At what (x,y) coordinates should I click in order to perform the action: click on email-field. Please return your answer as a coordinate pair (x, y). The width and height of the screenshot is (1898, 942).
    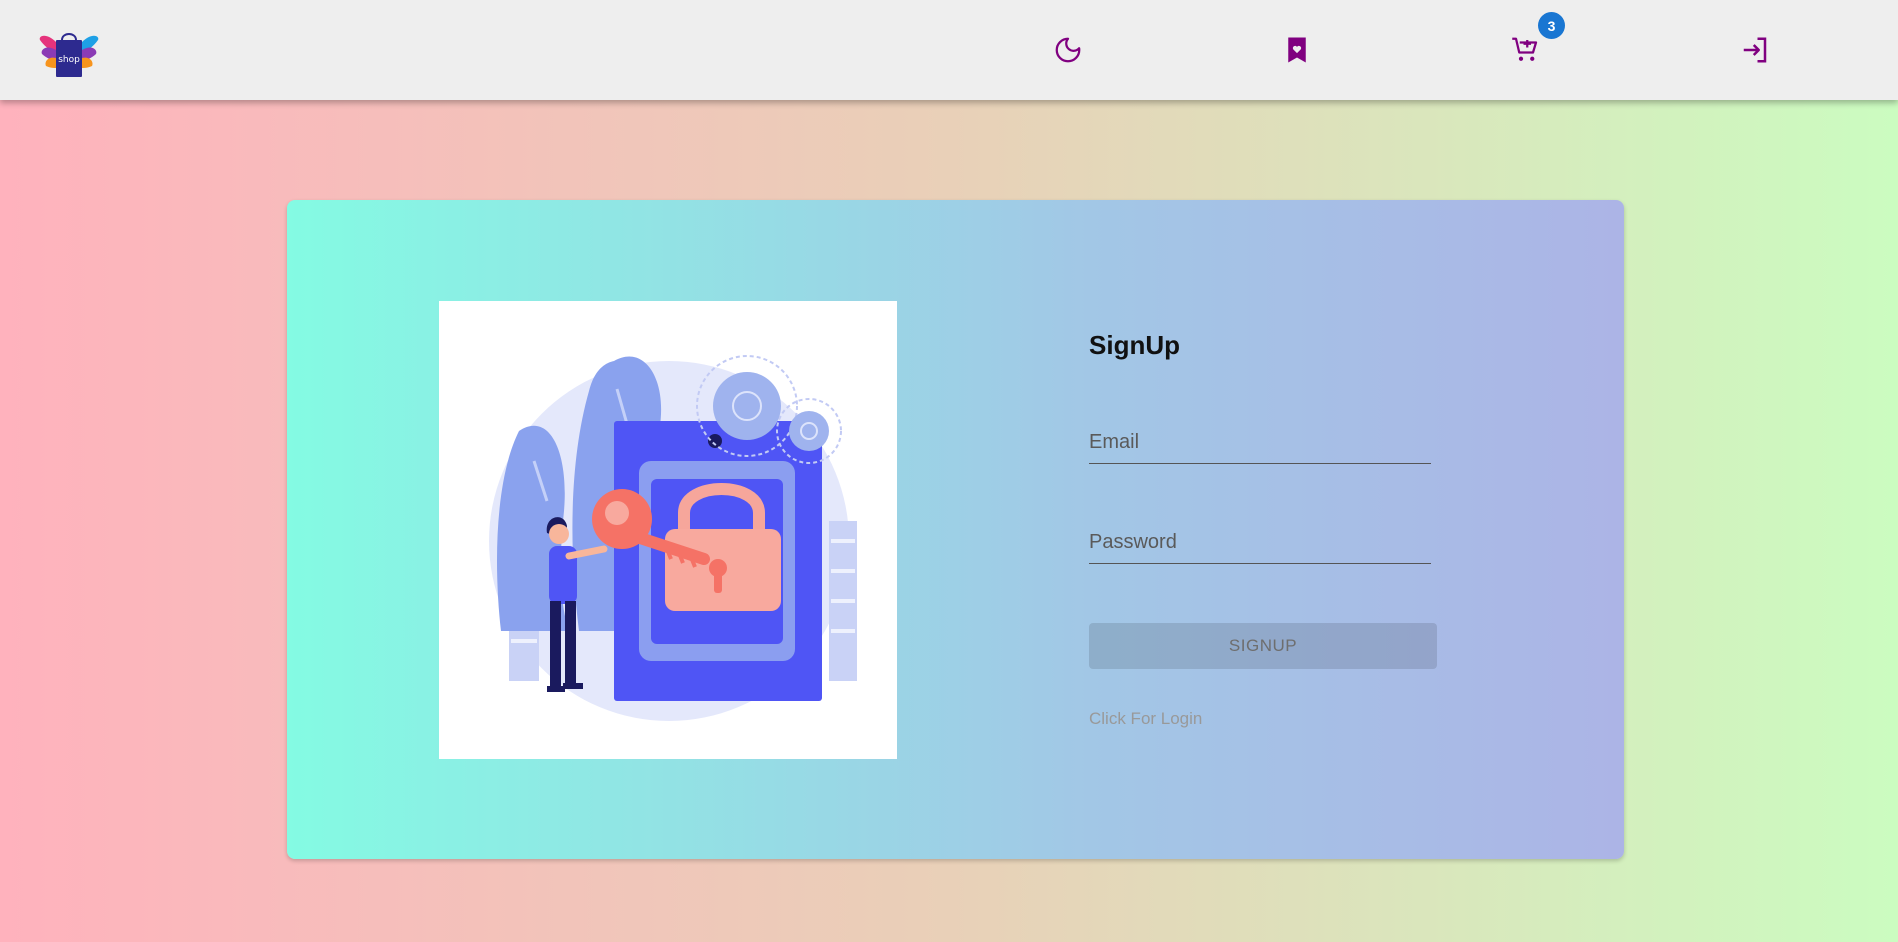
    Looking at the image, I should click on (1260, 442).